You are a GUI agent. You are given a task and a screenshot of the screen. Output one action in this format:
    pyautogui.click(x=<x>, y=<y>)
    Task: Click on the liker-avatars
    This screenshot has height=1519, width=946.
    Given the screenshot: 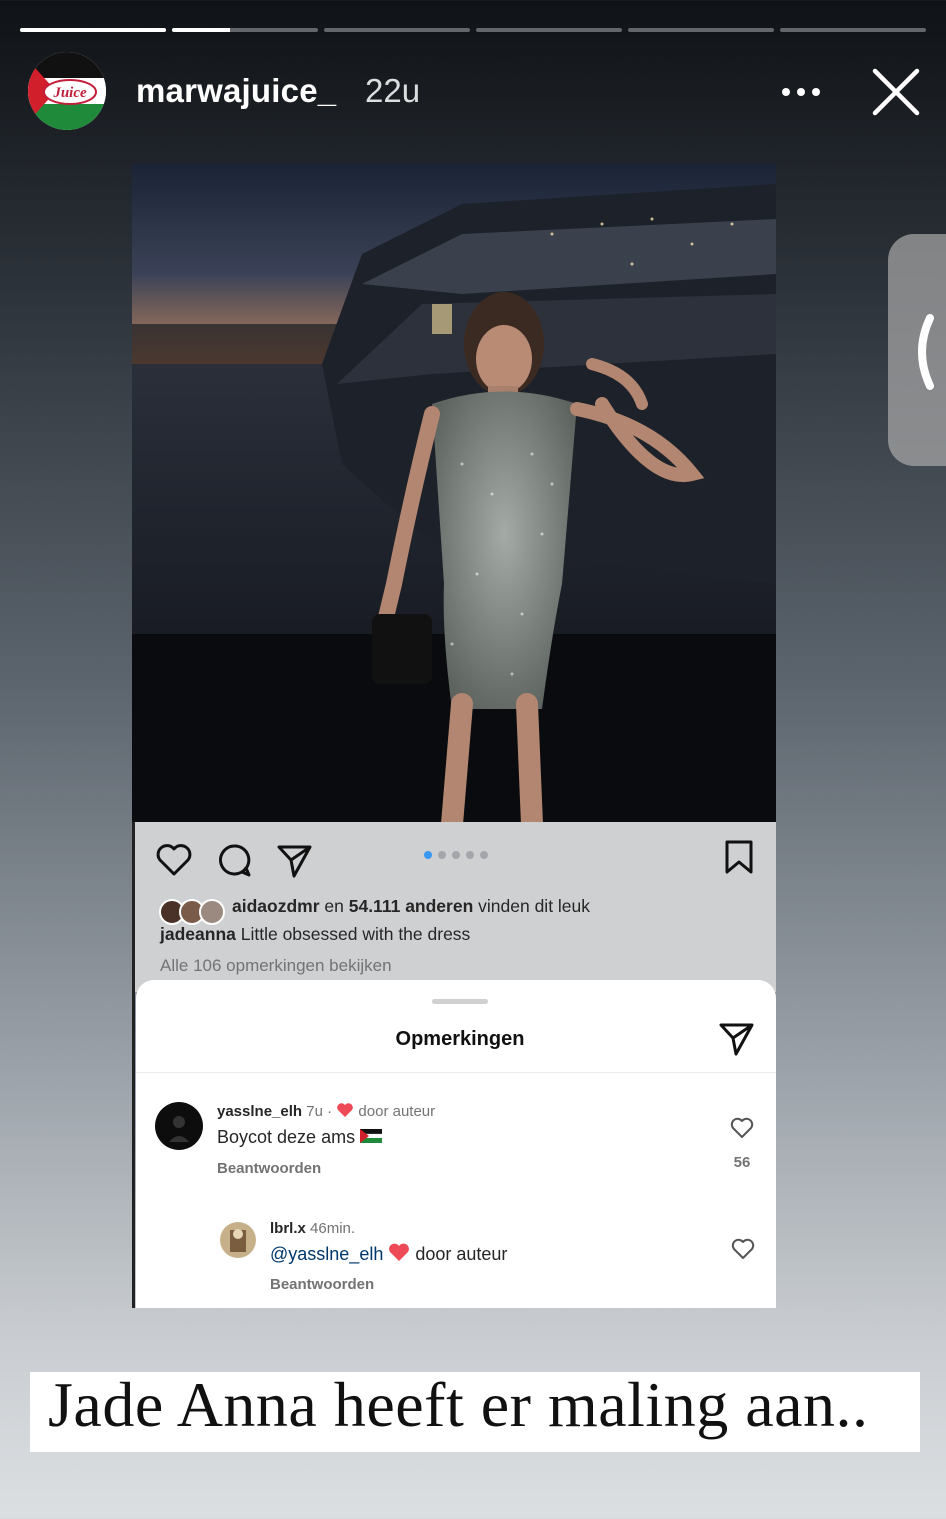 What is the action you would take?
    pyautogui.click(x=192, y=912)
    